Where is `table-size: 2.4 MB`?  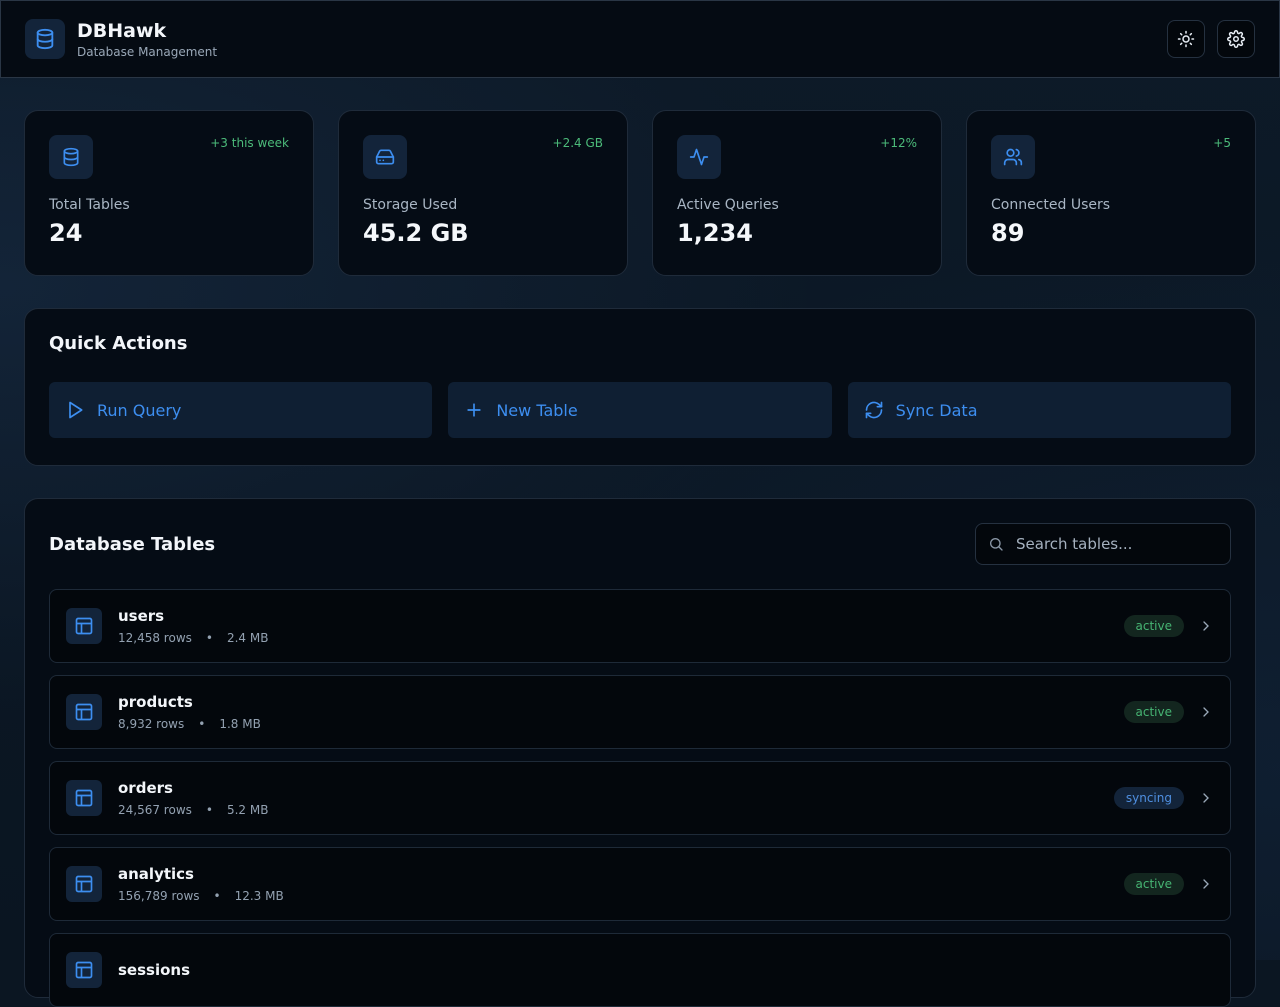
table-size: 2.4 MB is located at coordinates (247, 638).